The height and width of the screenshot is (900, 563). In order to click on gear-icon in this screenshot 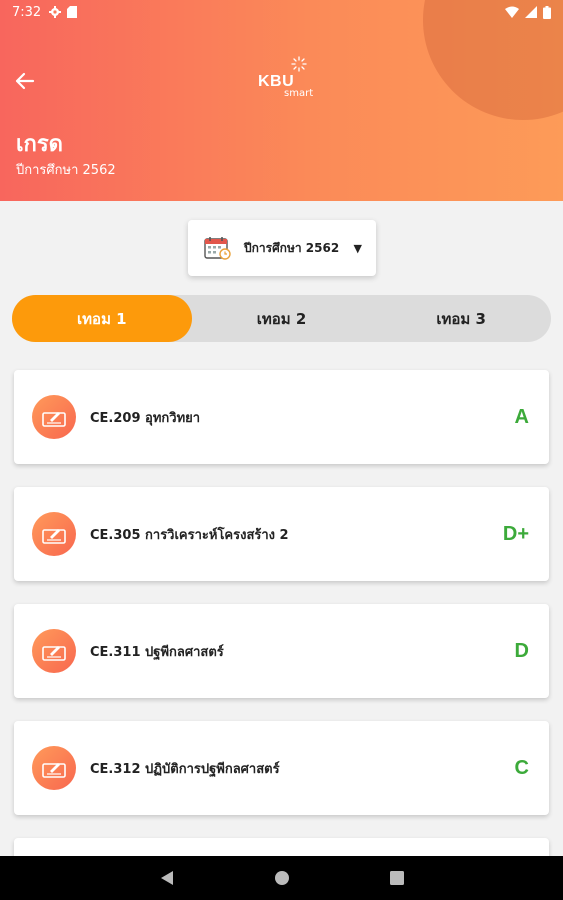, I will do `click(55, 12)`.